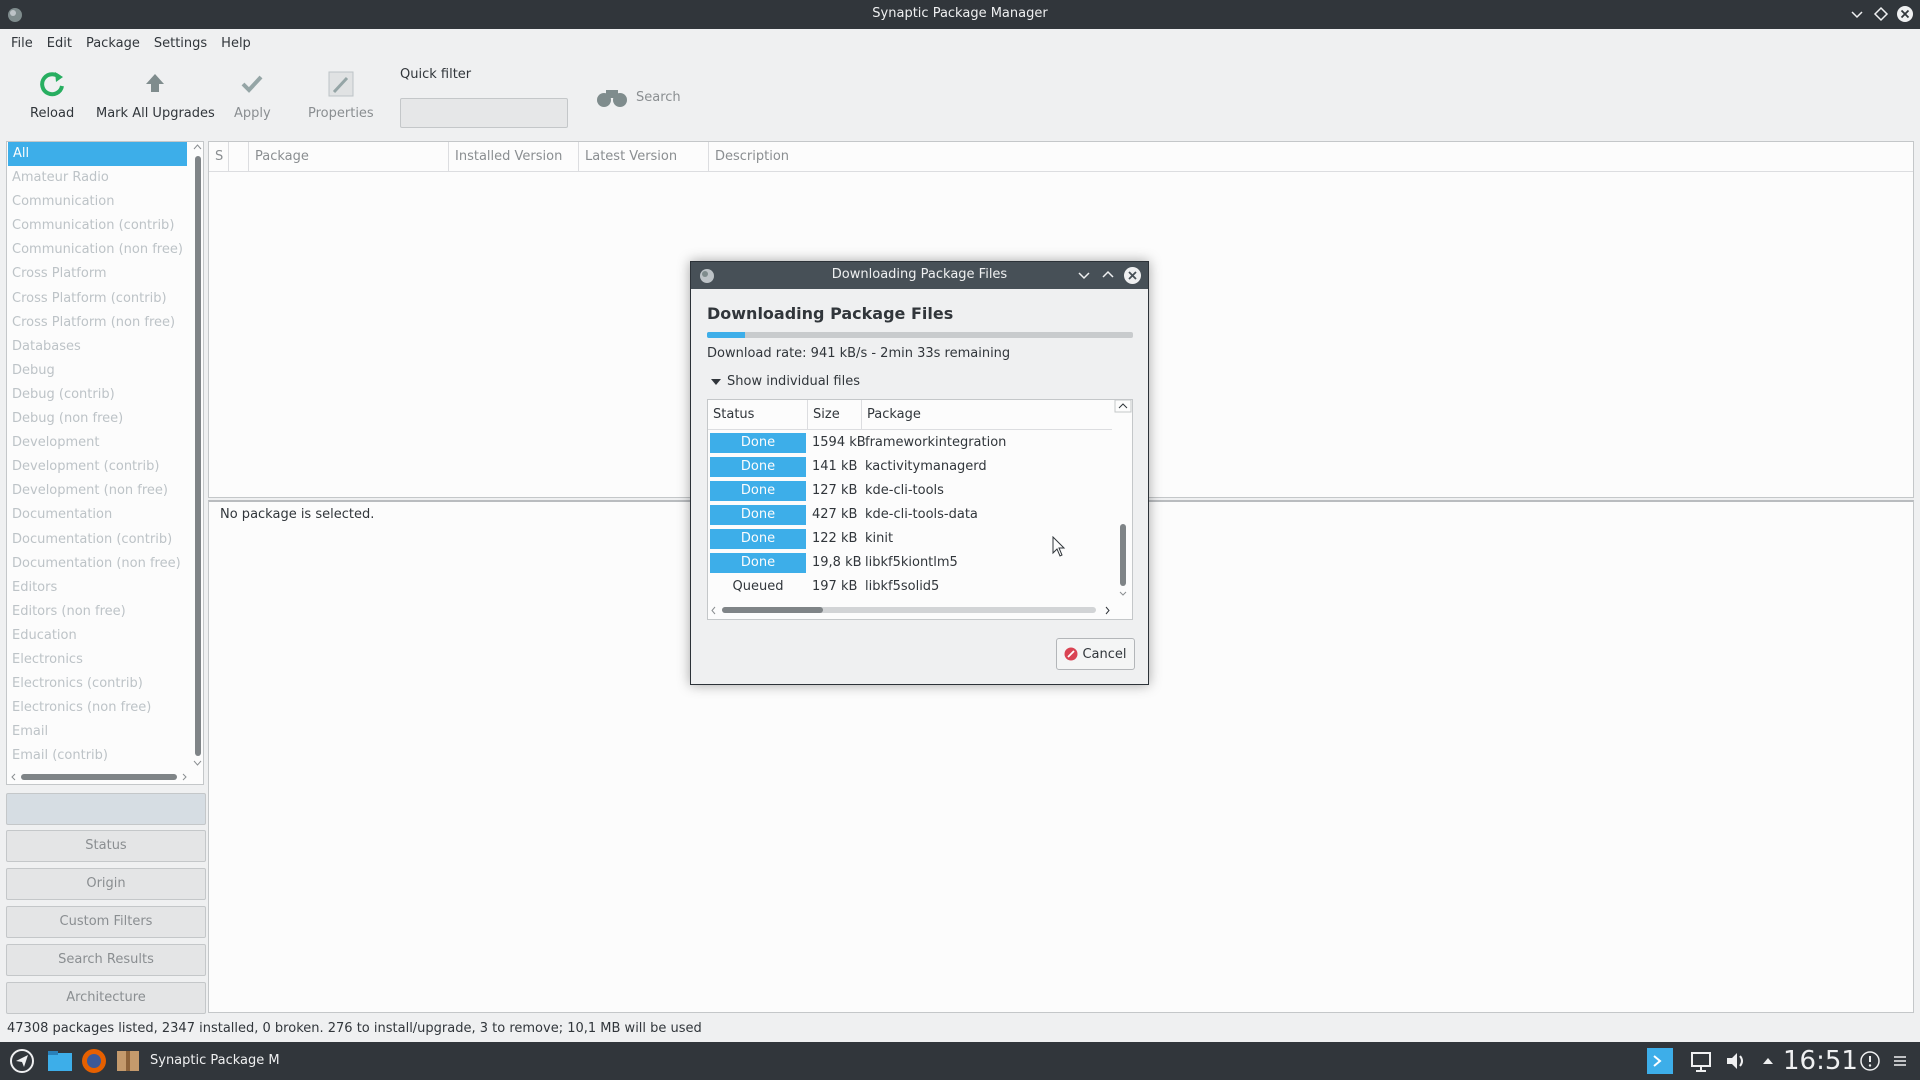  I want to click on category-item: Databases, so click(97, 347).